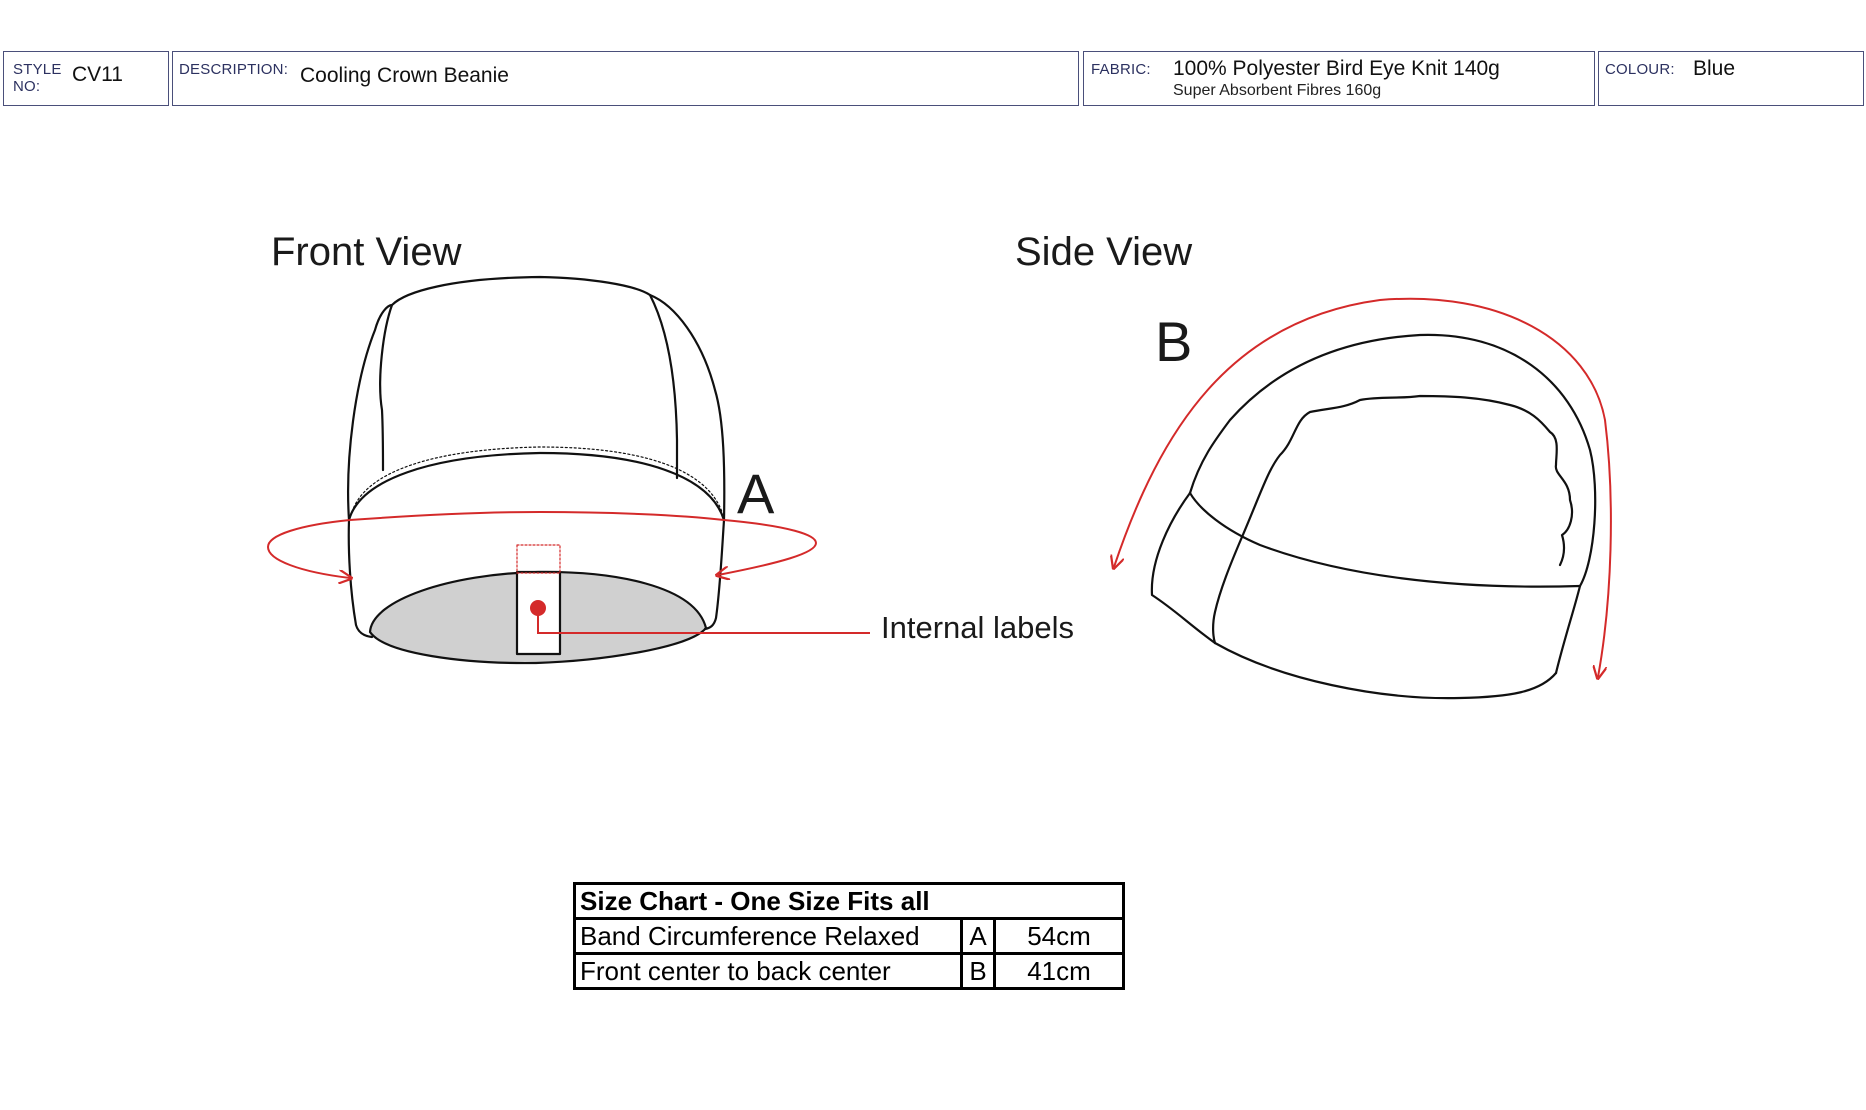 This screenshot has width=1866, height=1110. Describe the element at coordinates (978, 971) in the screenshot. I see `size-chart-row-key: B` at that location.